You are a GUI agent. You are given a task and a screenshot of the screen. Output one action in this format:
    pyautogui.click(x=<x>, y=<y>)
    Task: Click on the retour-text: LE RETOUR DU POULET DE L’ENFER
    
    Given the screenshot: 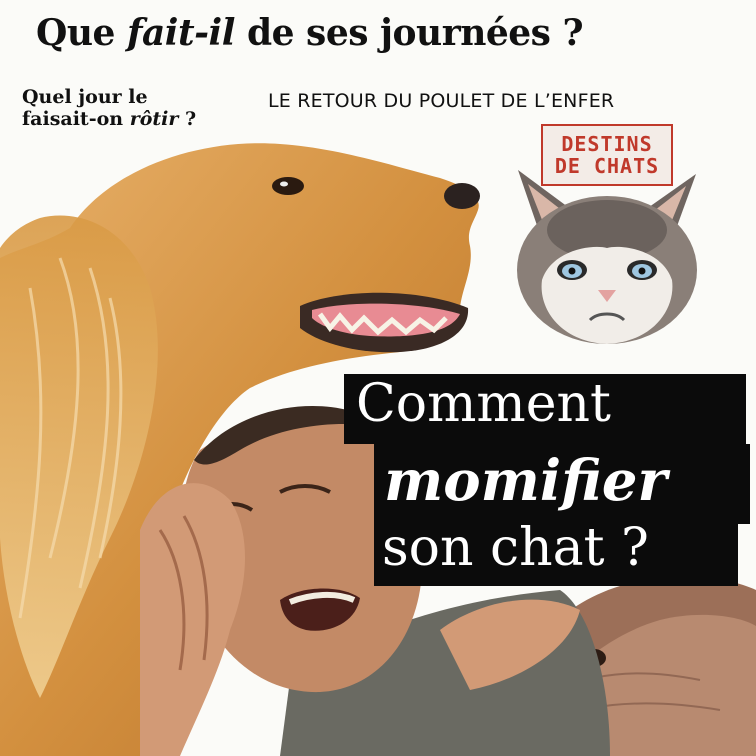 What is the action you would take?
    pyautogui.click(x=441, y=101)
    